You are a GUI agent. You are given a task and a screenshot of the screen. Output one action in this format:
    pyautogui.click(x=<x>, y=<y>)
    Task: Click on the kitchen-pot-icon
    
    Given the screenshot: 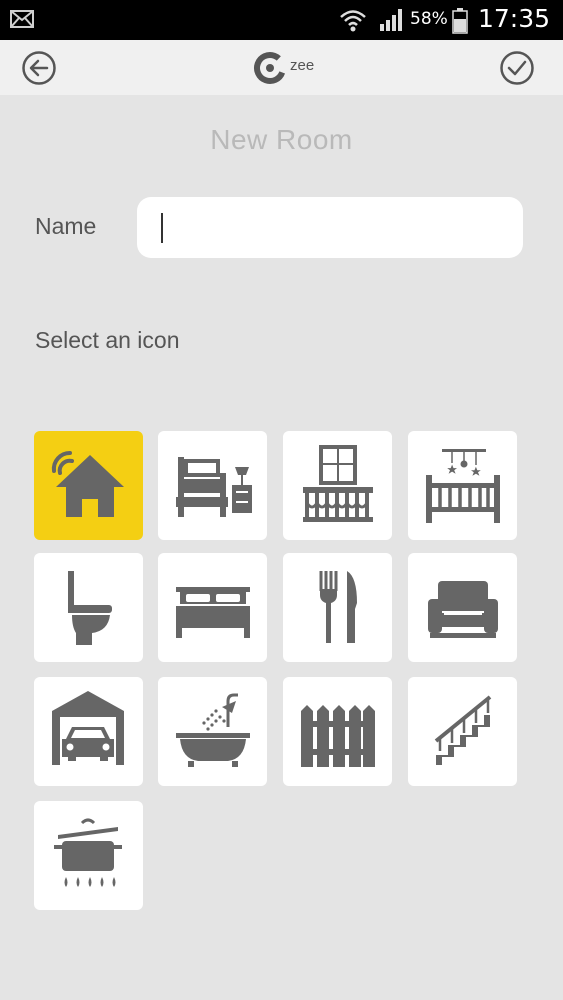 What is the action you would take?
    pyautogui.click(x=88, y=852)
    